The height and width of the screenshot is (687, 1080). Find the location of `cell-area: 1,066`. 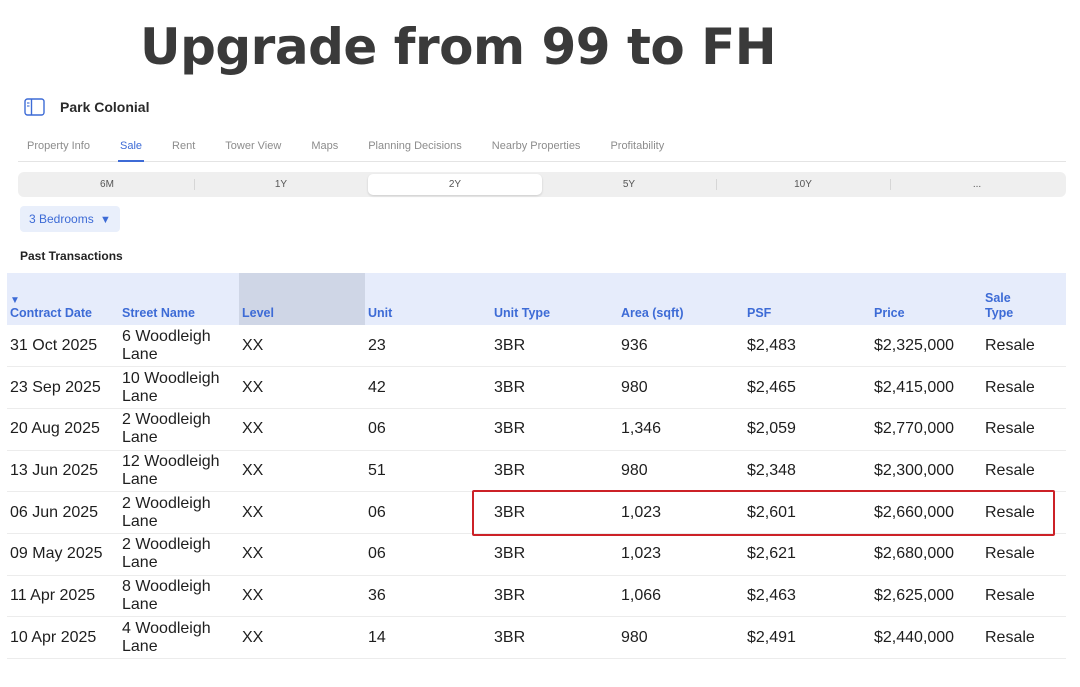

cell-area: 1,066 is located at coordinates (681, 596).